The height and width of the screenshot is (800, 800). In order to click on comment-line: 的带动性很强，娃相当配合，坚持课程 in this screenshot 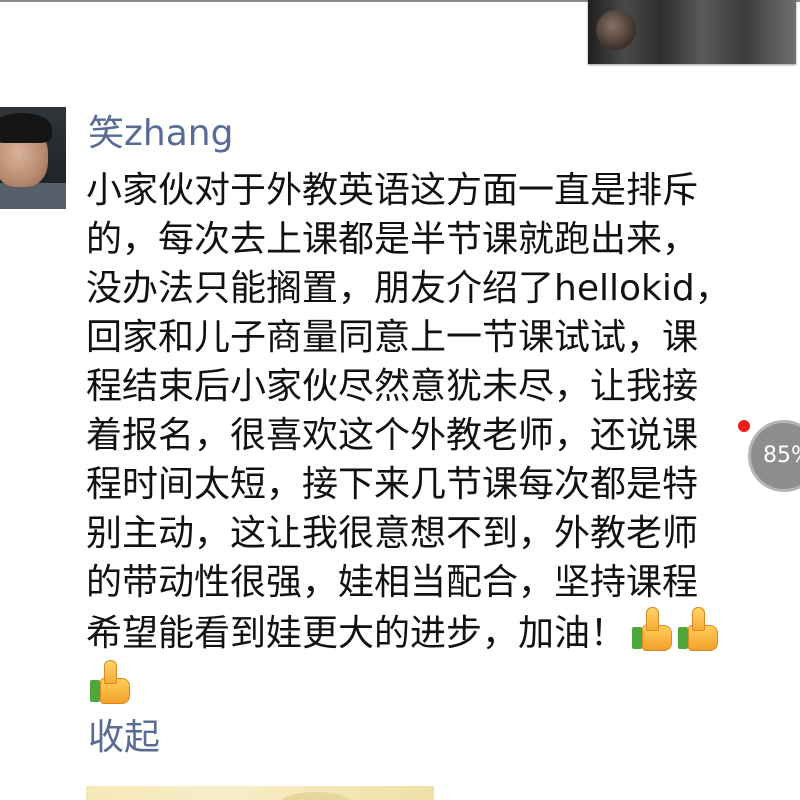, I will do `click(392, 582)`.